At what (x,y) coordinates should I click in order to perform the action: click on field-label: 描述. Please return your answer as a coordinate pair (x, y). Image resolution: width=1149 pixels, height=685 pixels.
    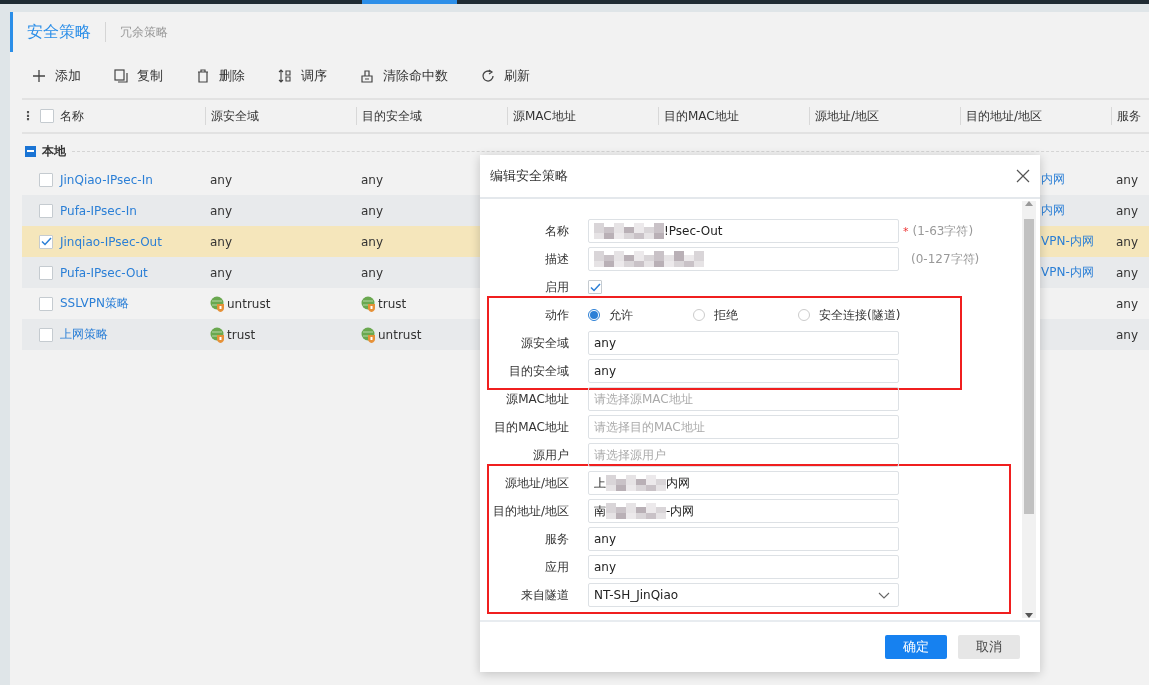
    Looking at the image, I should click on (557, 259).